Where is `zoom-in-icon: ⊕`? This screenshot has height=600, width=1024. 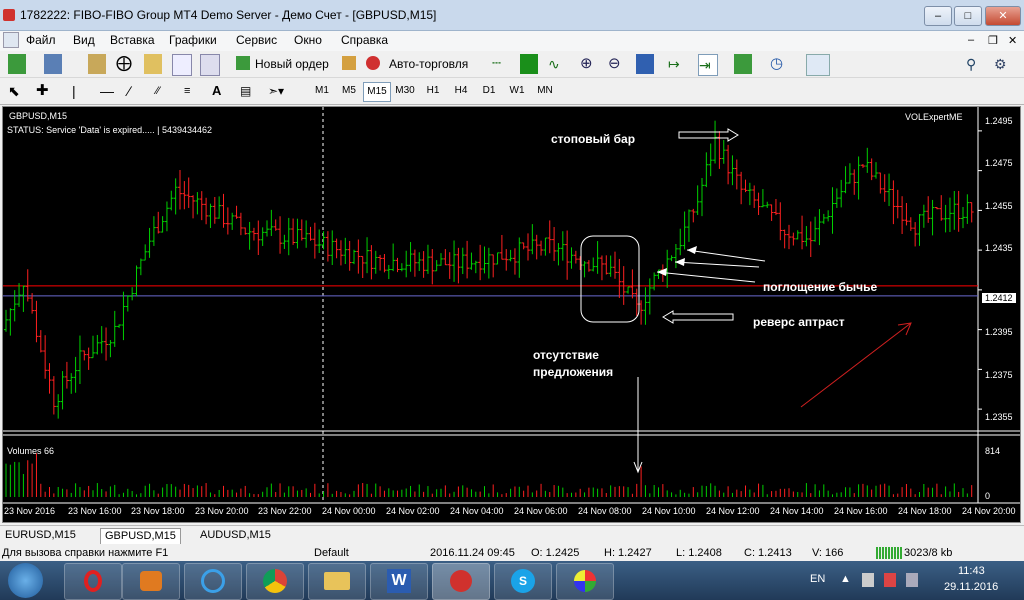 zoom-in-icon: ⊕ is located at coordinates (589, 64).